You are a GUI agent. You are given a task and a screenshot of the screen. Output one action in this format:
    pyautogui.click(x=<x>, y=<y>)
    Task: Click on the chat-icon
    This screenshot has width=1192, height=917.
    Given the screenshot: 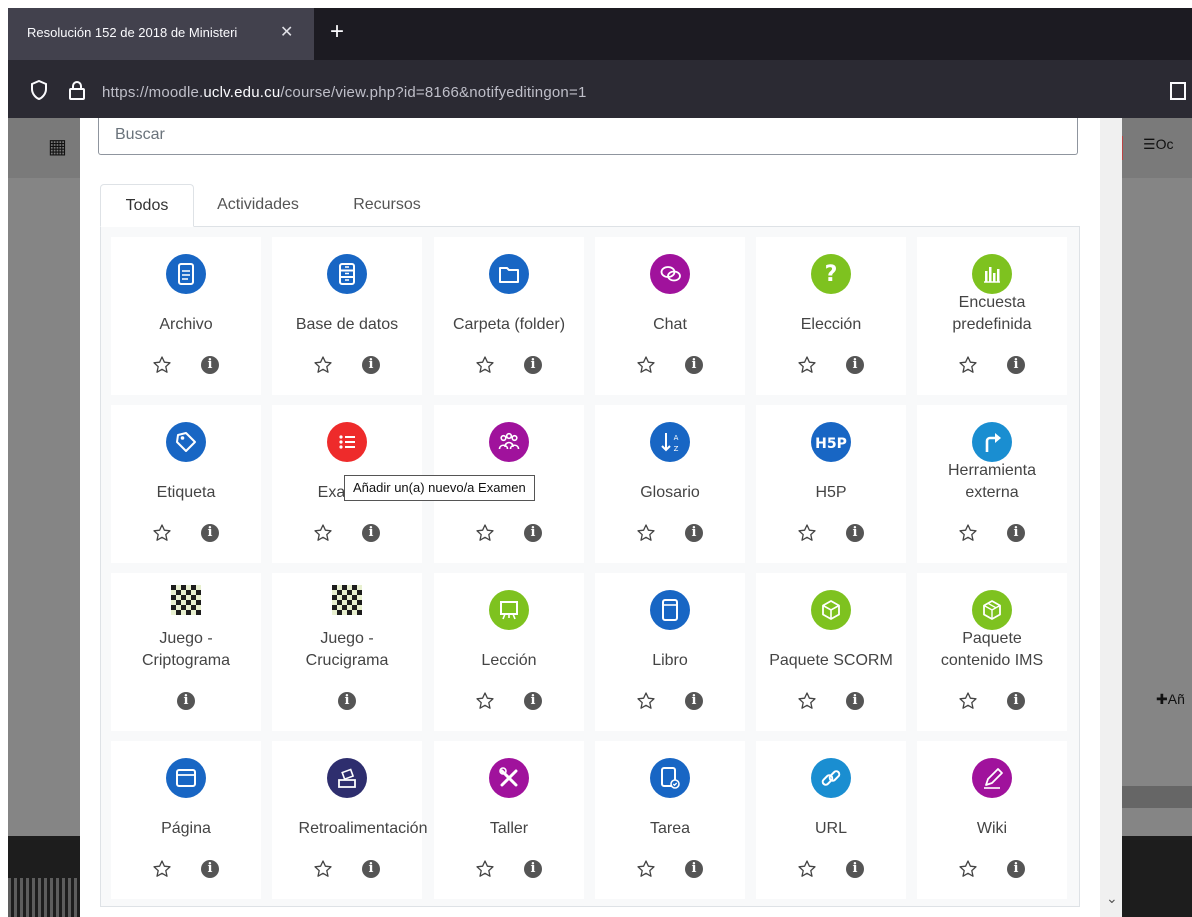 What is the action you would take?
    pyautogui.click(x=670, y=274)
    